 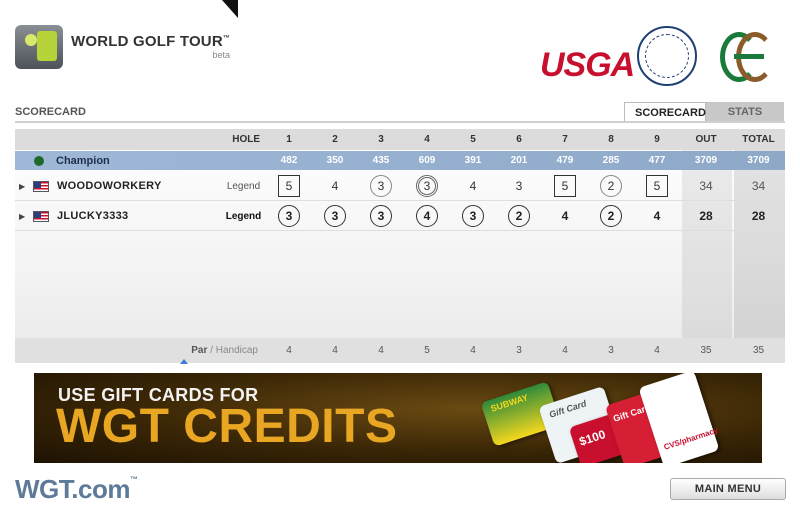 What do you see at coordinates (587, 65) in the screenshot?
I see `usga-logo: USGA` at bounding box center [587, 65].